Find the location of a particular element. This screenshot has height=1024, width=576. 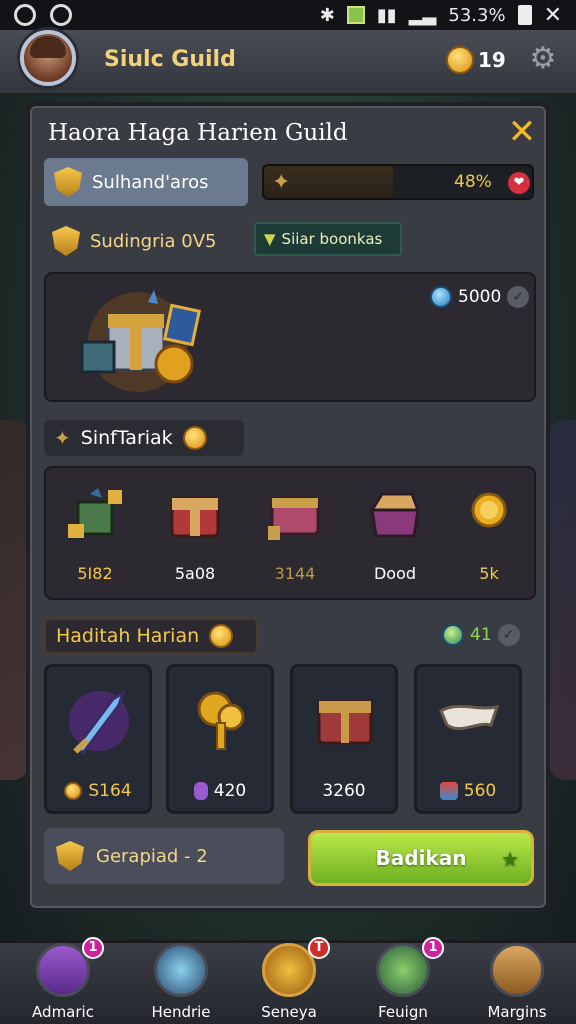

coin-count: 19 is located at coordinates (492, 60).